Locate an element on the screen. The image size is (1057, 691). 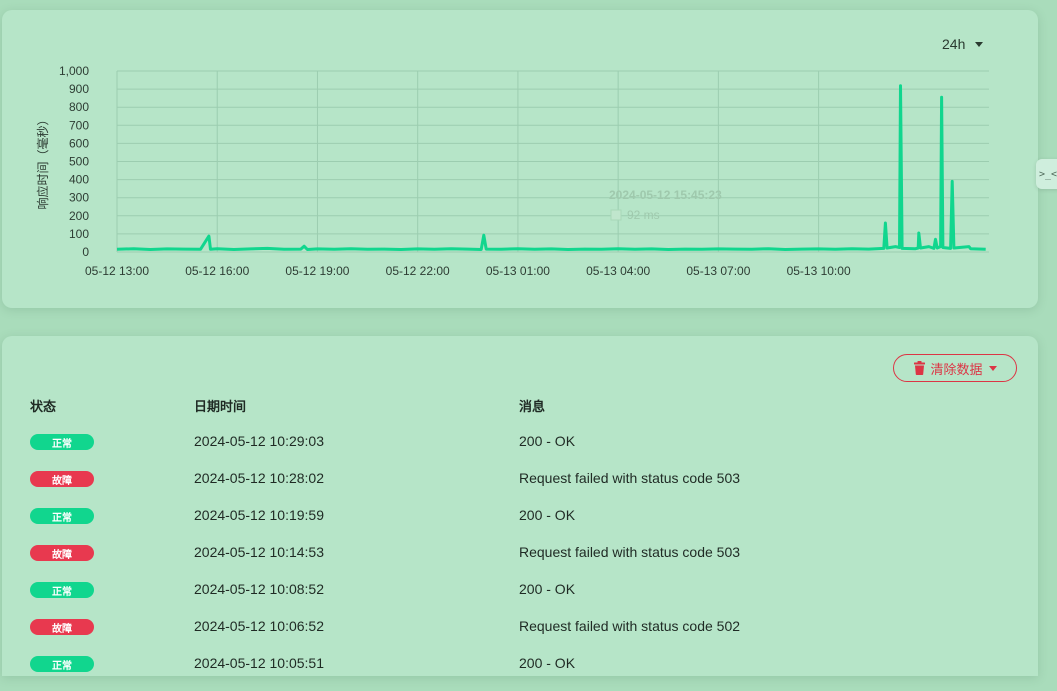
y-tick-label: 100 is located at coordinates (79, 234).